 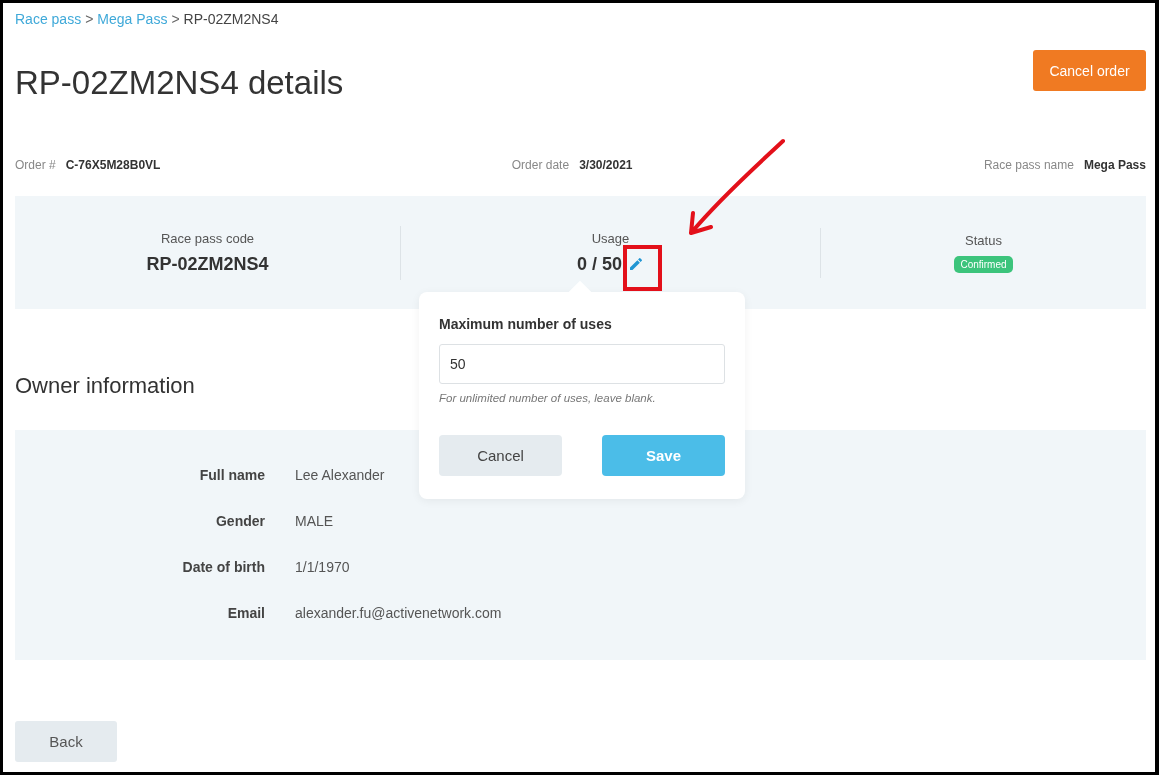 What do you see at coordinates (323, 567) in the screenshot?
I see `field-value: 1/1/1970` at bounding box center [323, 567].